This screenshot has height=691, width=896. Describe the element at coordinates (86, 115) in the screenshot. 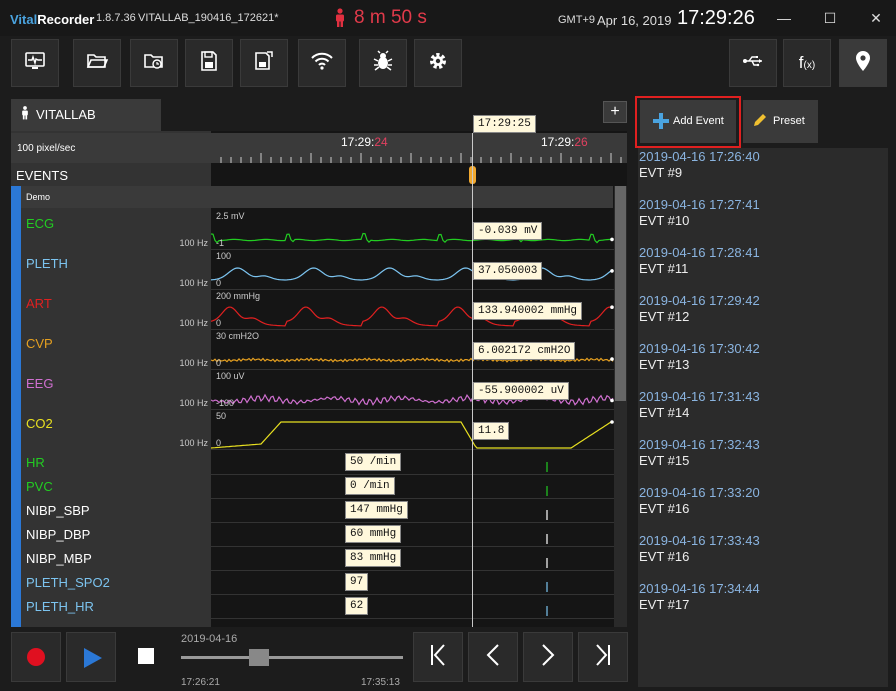

I see `tab-vitallab: VITALLAB` at that location.